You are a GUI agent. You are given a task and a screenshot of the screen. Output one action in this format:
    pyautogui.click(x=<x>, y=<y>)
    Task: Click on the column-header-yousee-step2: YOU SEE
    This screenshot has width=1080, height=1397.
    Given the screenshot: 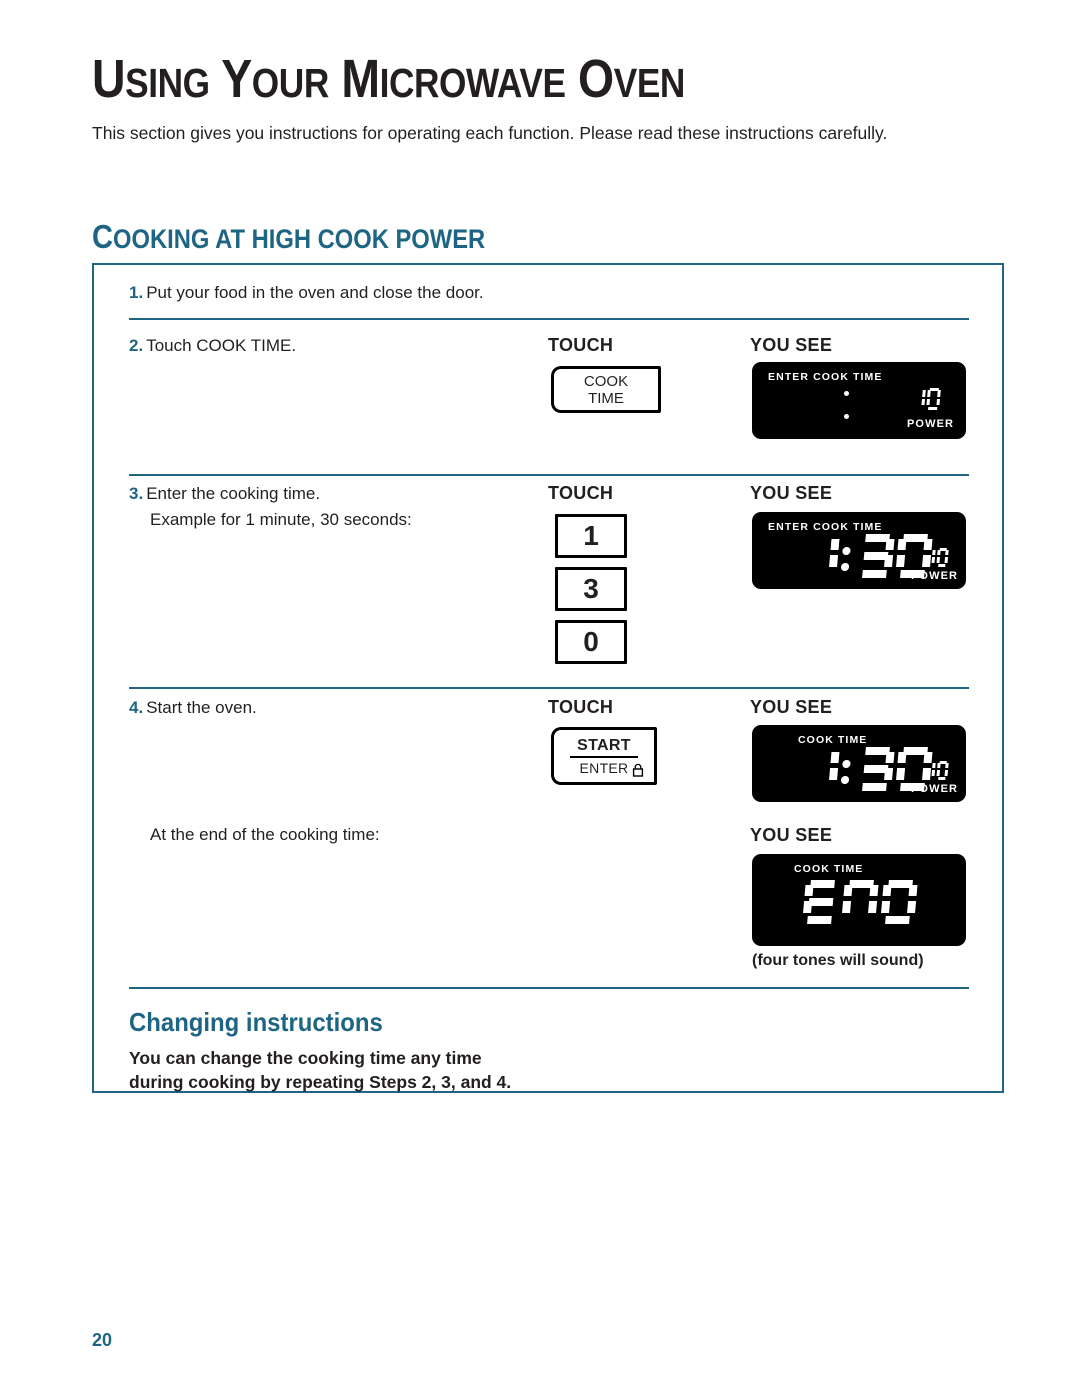 What is the action you would take?
    pyautogui.click(x=791, y=345)
    